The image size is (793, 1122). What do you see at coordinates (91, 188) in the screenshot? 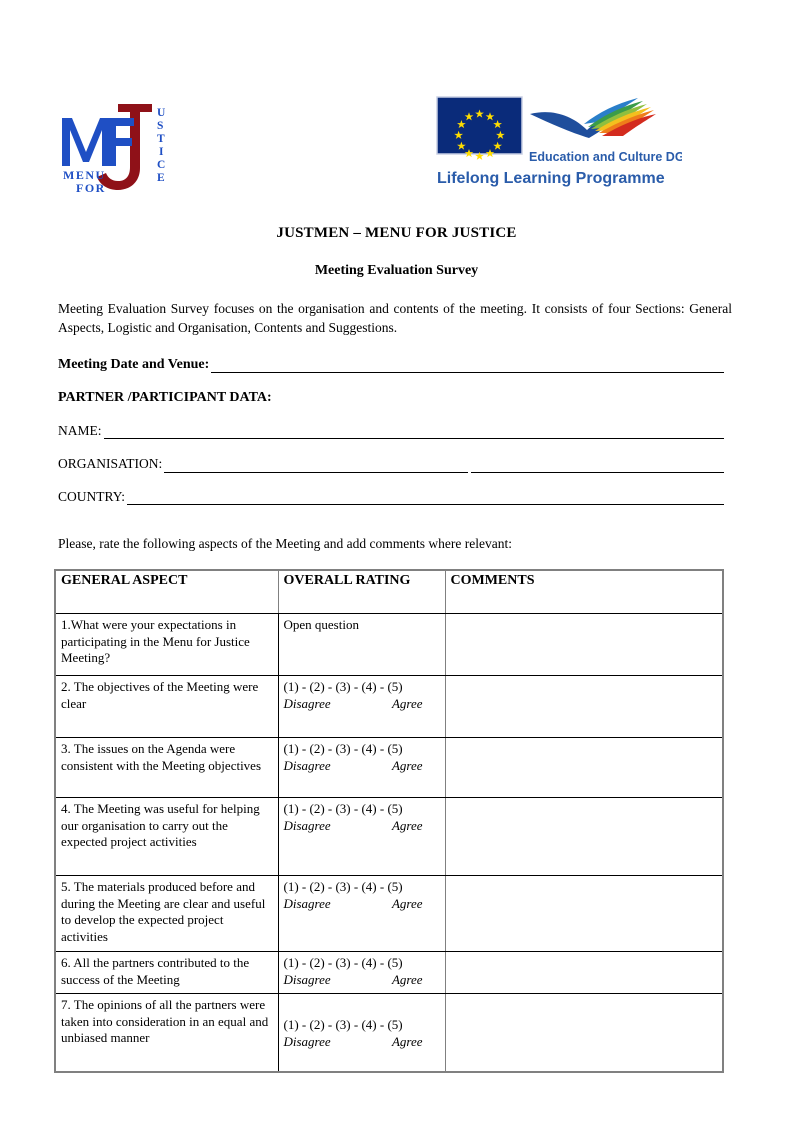
I see `mfj-for-text: FOR` at bounding box center [91, 188].